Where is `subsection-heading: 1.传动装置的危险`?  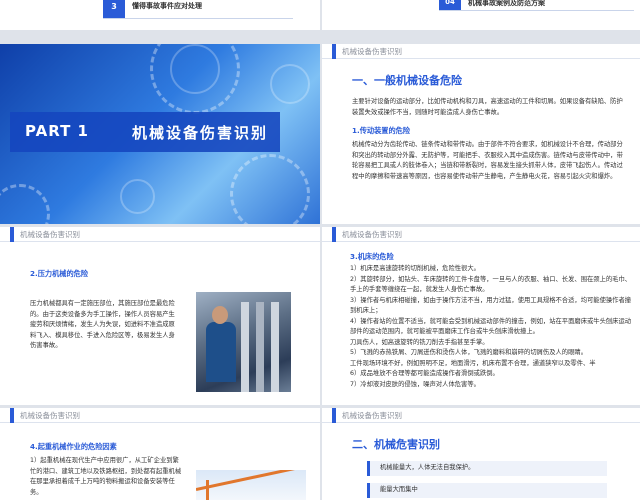
subsection-heading: 1.传动装置的危险 is located at coordinates (381, 130).